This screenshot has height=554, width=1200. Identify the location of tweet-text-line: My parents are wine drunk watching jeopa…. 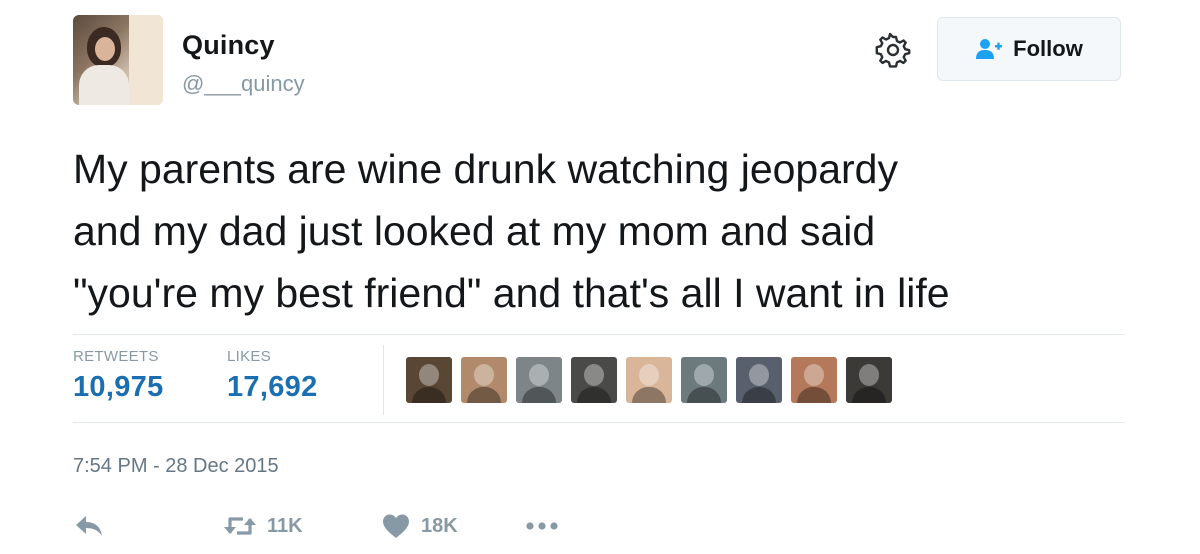
(485, 169).